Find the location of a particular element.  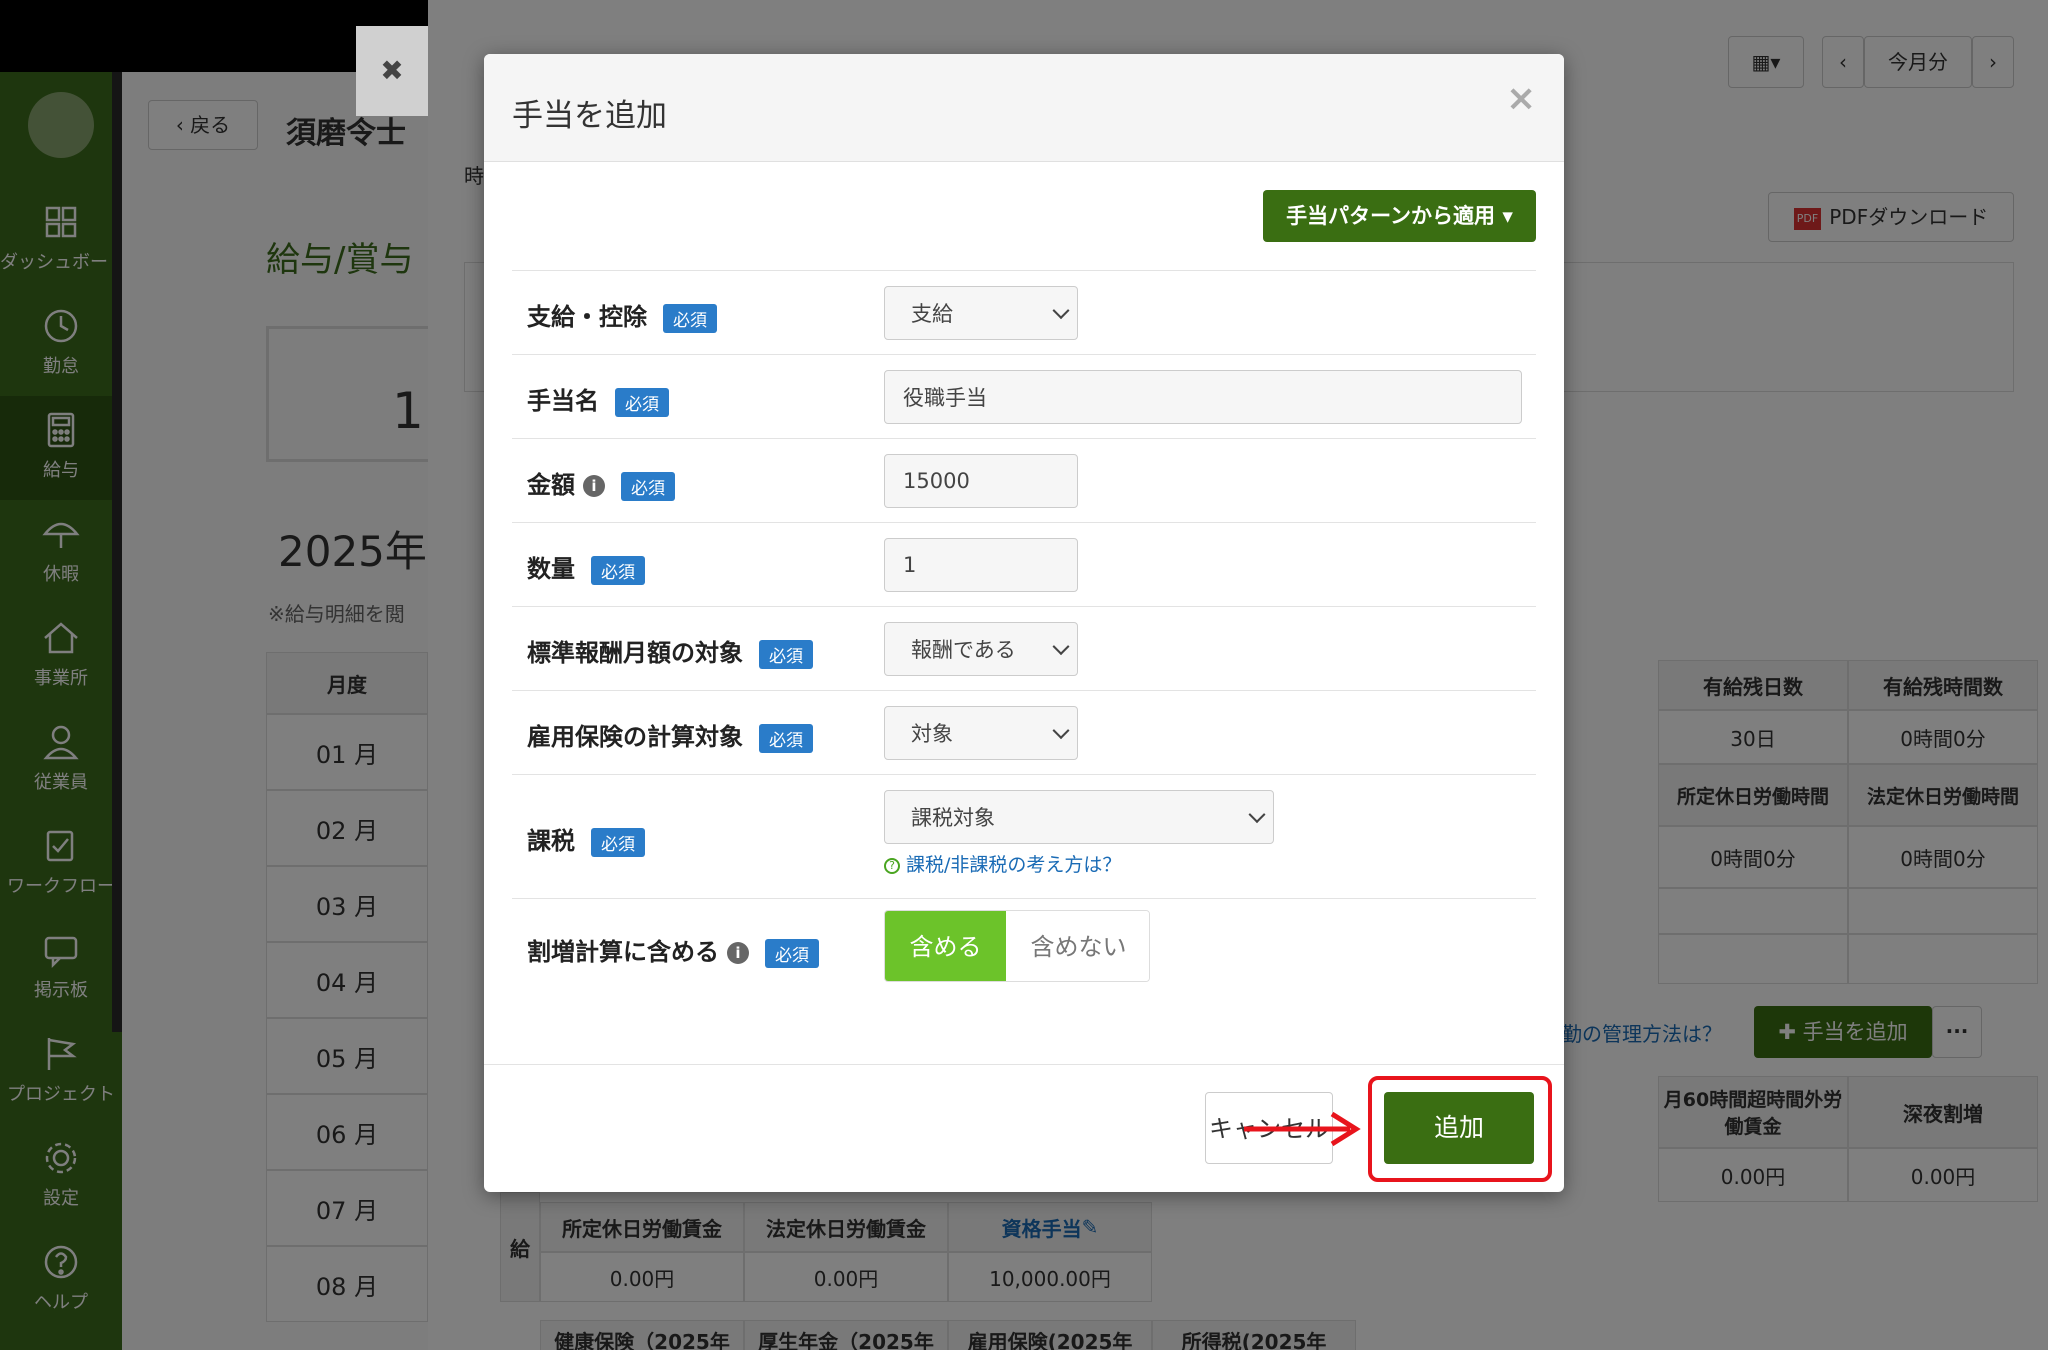

type-select: 支給 is located at coordinates (981, 313).